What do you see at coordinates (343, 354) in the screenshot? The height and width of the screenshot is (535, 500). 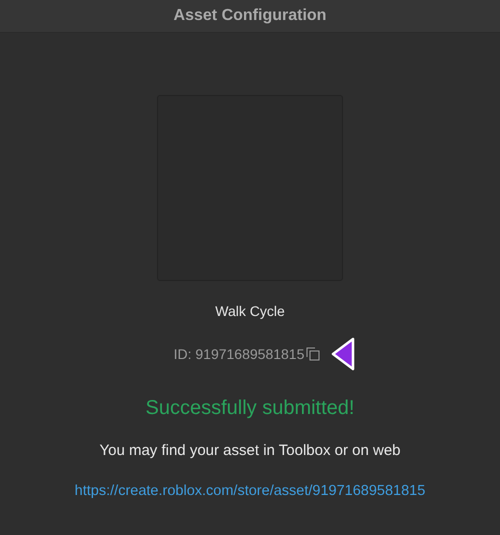 I see `pointer-arrow-icon` at bounding box center [343, 354].